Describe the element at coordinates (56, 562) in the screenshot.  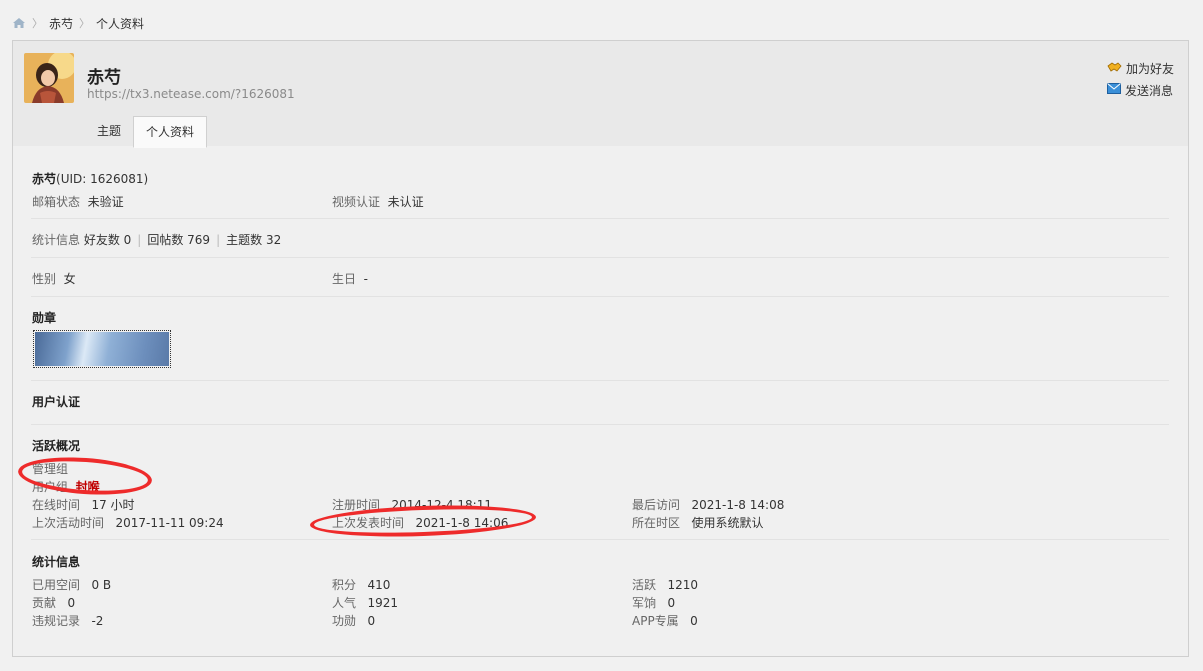
I see `statistics-heading: 统计信息` at that location.